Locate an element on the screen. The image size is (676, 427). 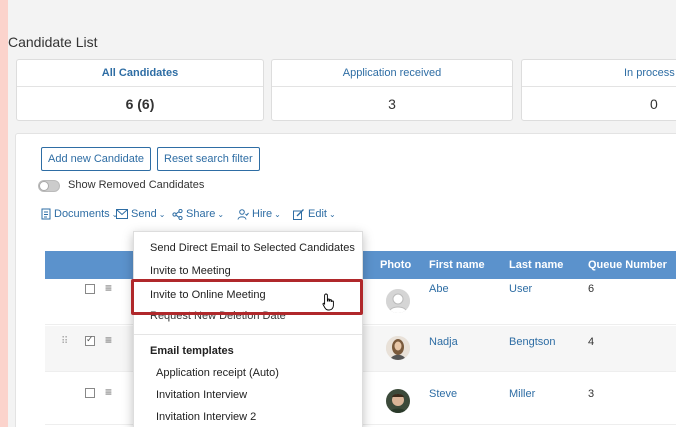
first-name-cell: Abe is located at coordinates (439, 289).